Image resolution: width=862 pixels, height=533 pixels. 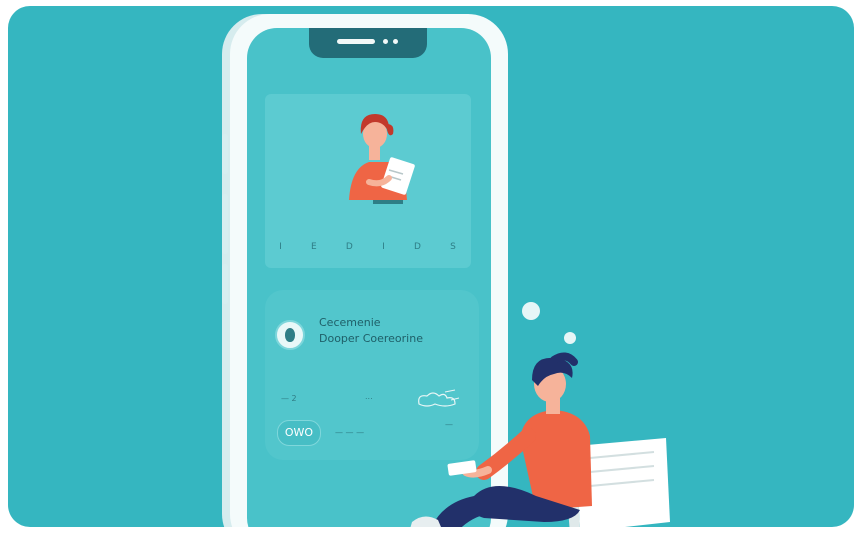 I want to click on metric-label: E, so click(x=314, y=247).